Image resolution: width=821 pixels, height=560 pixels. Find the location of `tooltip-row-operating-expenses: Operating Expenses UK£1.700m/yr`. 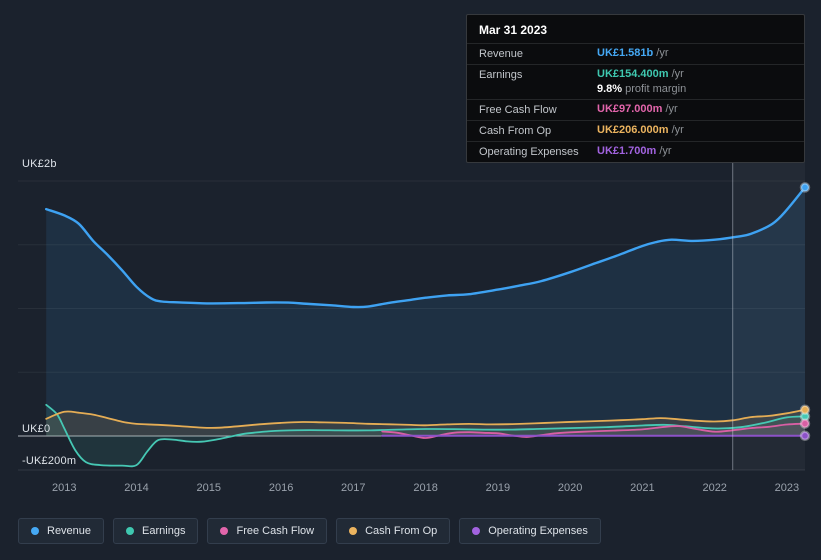

tooltip-row-operating-expenses: Operating Expenses UK£1.700m/yr is located at coordinates (635, 151).